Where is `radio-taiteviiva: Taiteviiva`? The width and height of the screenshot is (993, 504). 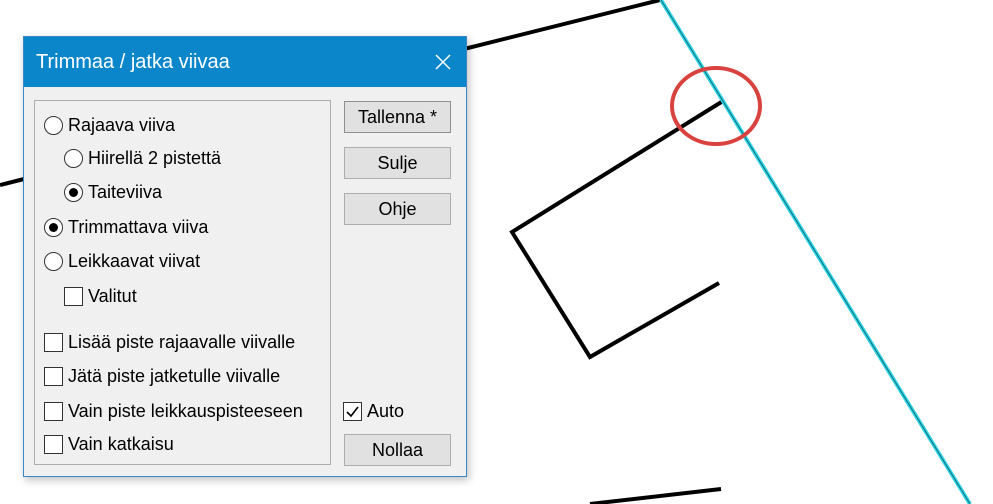 radio-taiteviiva: Taiteviiva is located at coordinates (113, 192).